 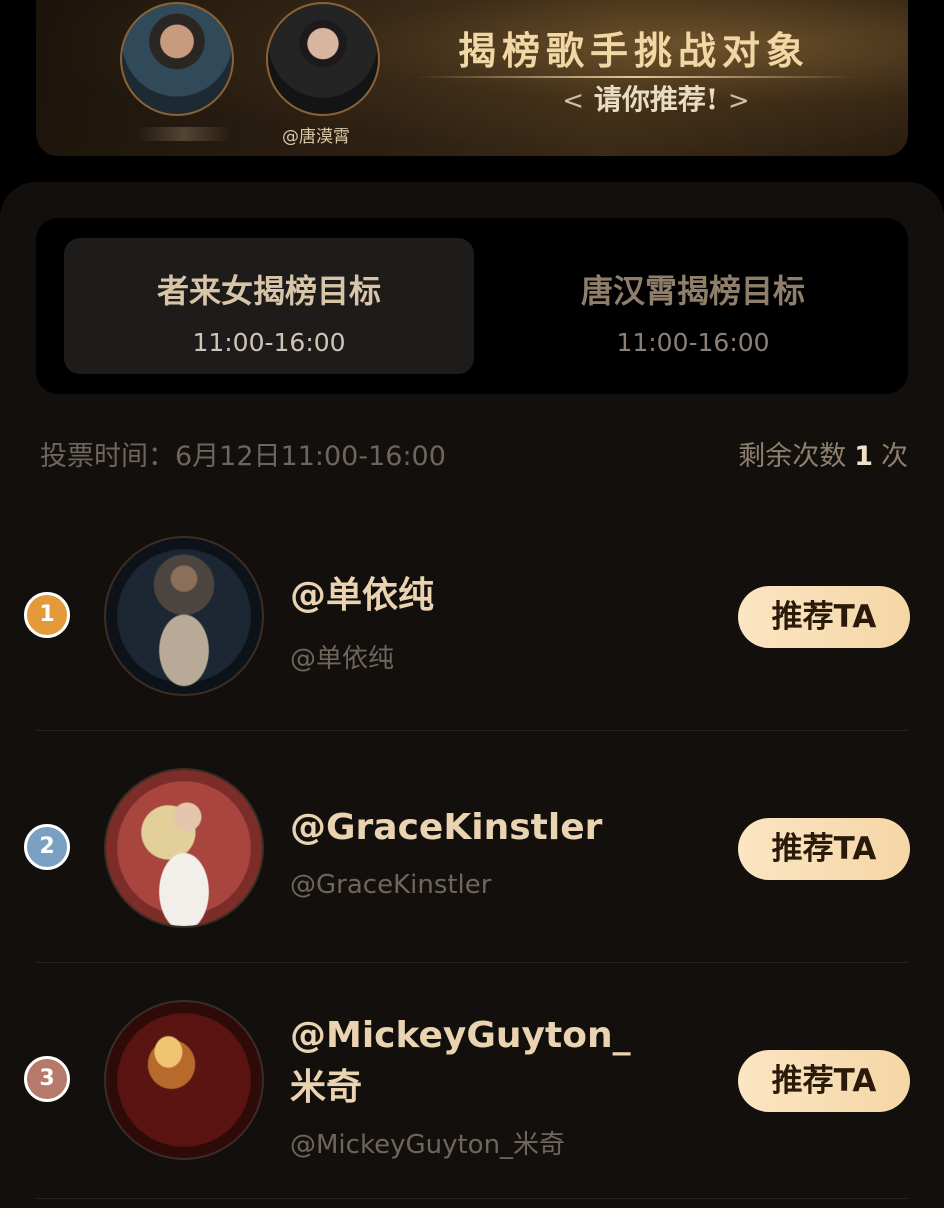 I want to click on banner-subtitle: 请你推荐!, so click(x=656, y=99).